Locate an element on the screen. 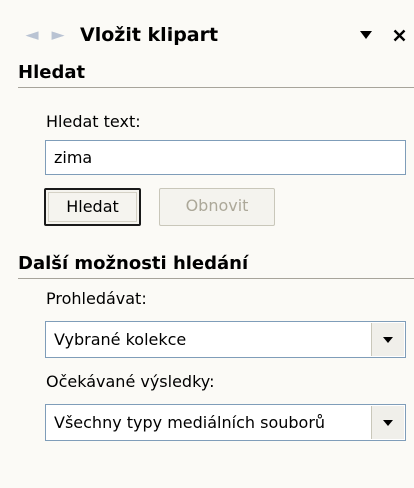 The height and width of the screenshot is (488, 414). close-icon is located at coordinates (399, 35).